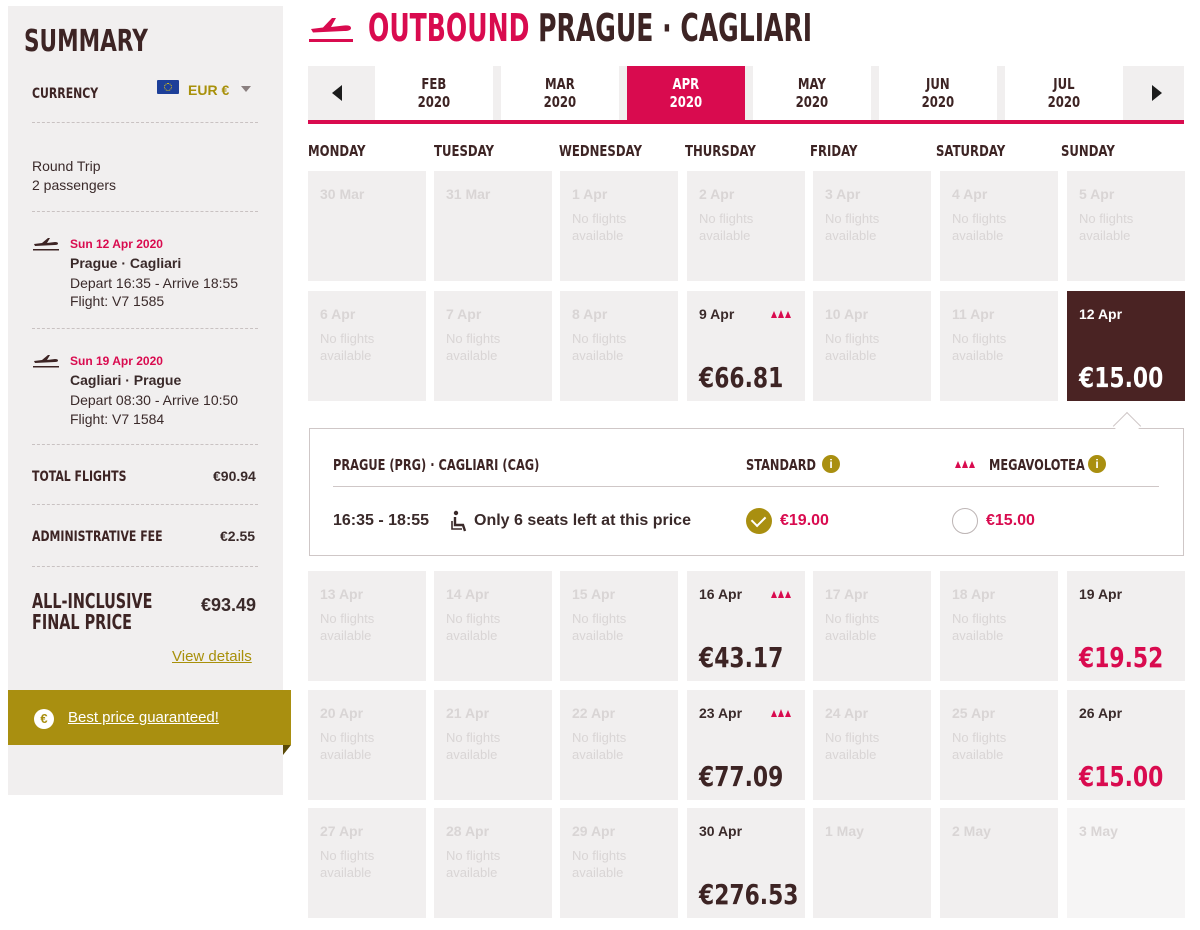  I want to click on leg2-times: Depart 08:30 - Arrive 10:50, so click(154, 400).